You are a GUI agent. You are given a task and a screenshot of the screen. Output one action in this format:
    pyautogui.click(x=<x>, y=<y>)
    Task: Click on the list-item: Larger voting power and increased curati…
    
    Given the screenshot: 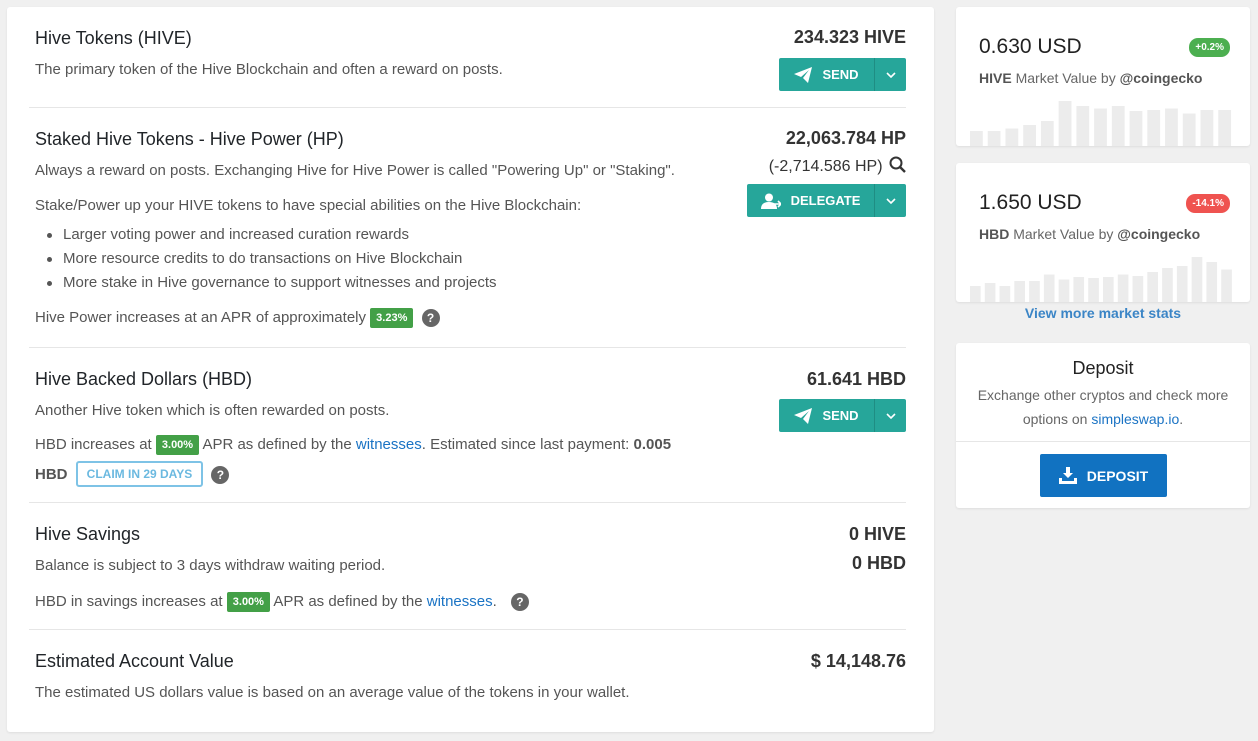 What is the action you would take?
    pyautogui.click(x=266, y=235)
    